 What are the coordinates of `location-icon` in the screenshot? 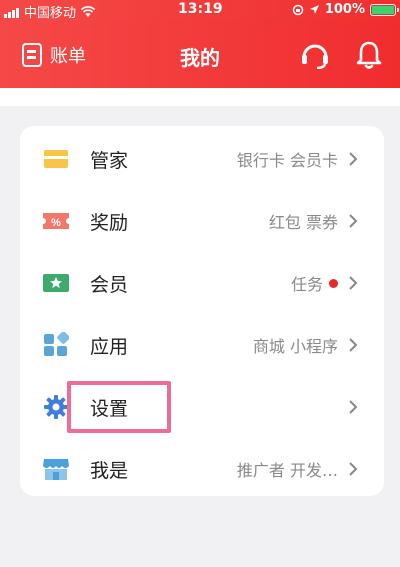 It's located at (314, 9).